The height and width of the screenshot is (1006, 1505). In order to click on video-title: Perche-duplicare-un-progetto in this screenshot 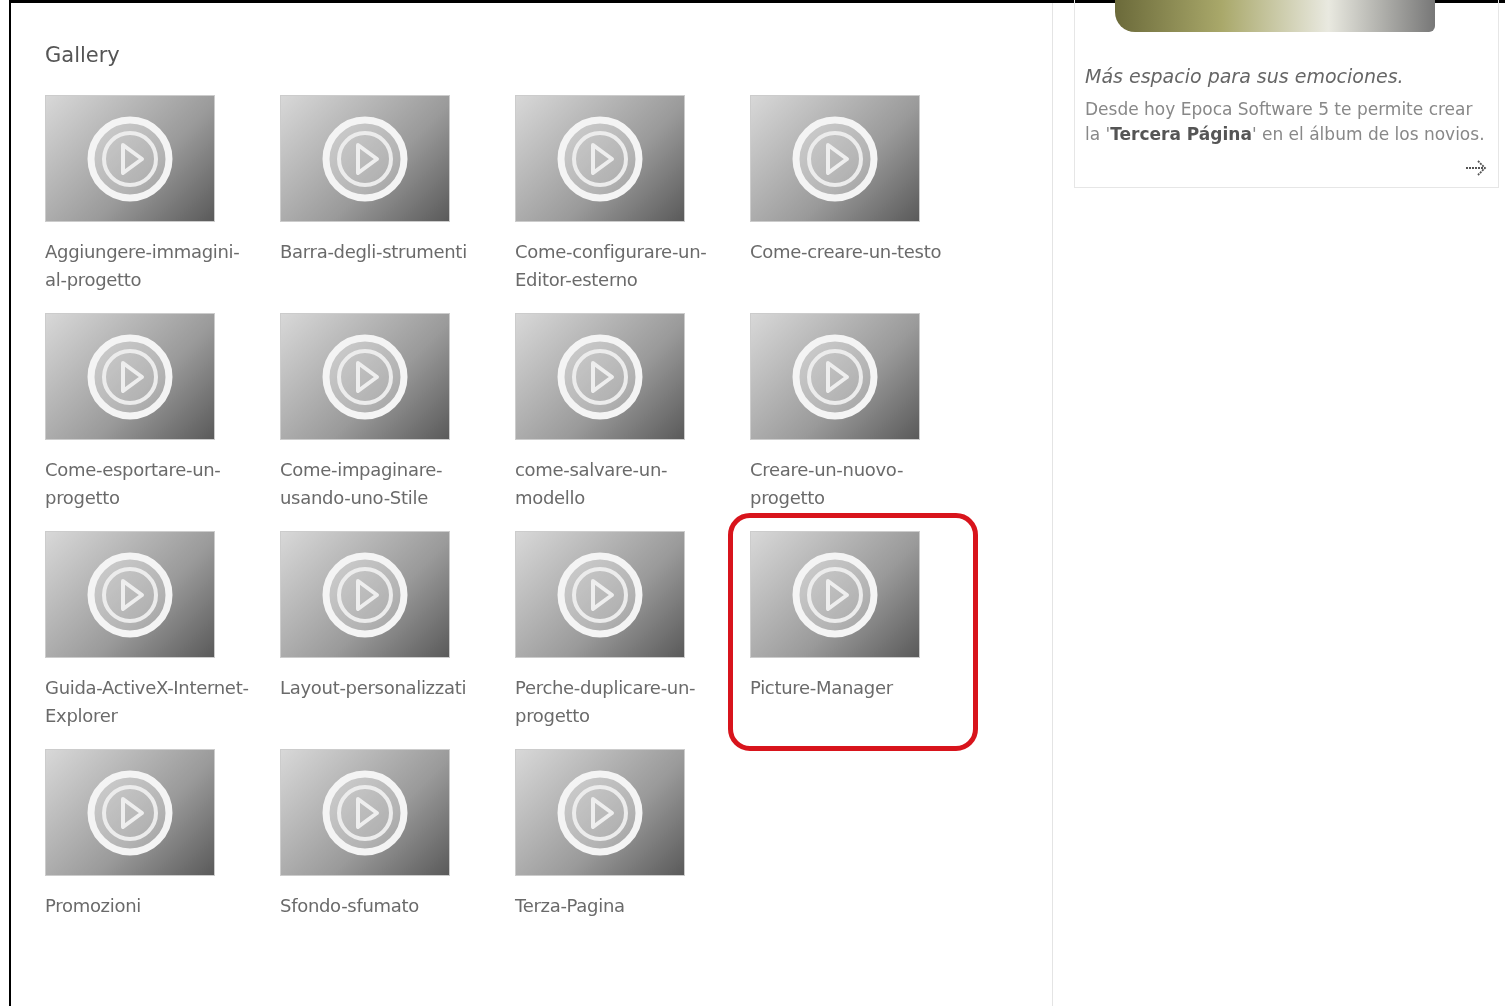, I will do `click(617, 702)`.